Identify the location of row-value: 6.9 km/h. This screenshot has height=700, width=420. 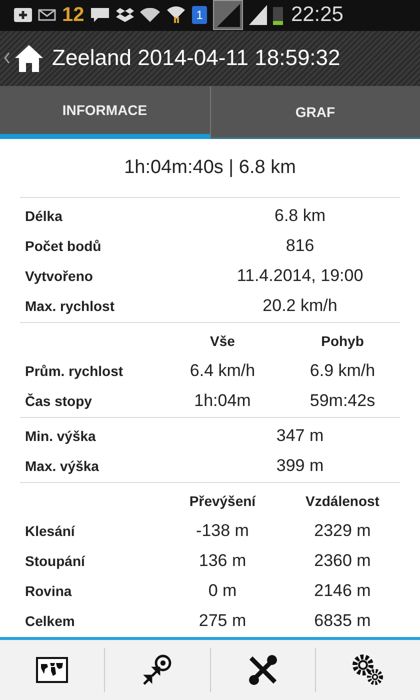
(342, 371).